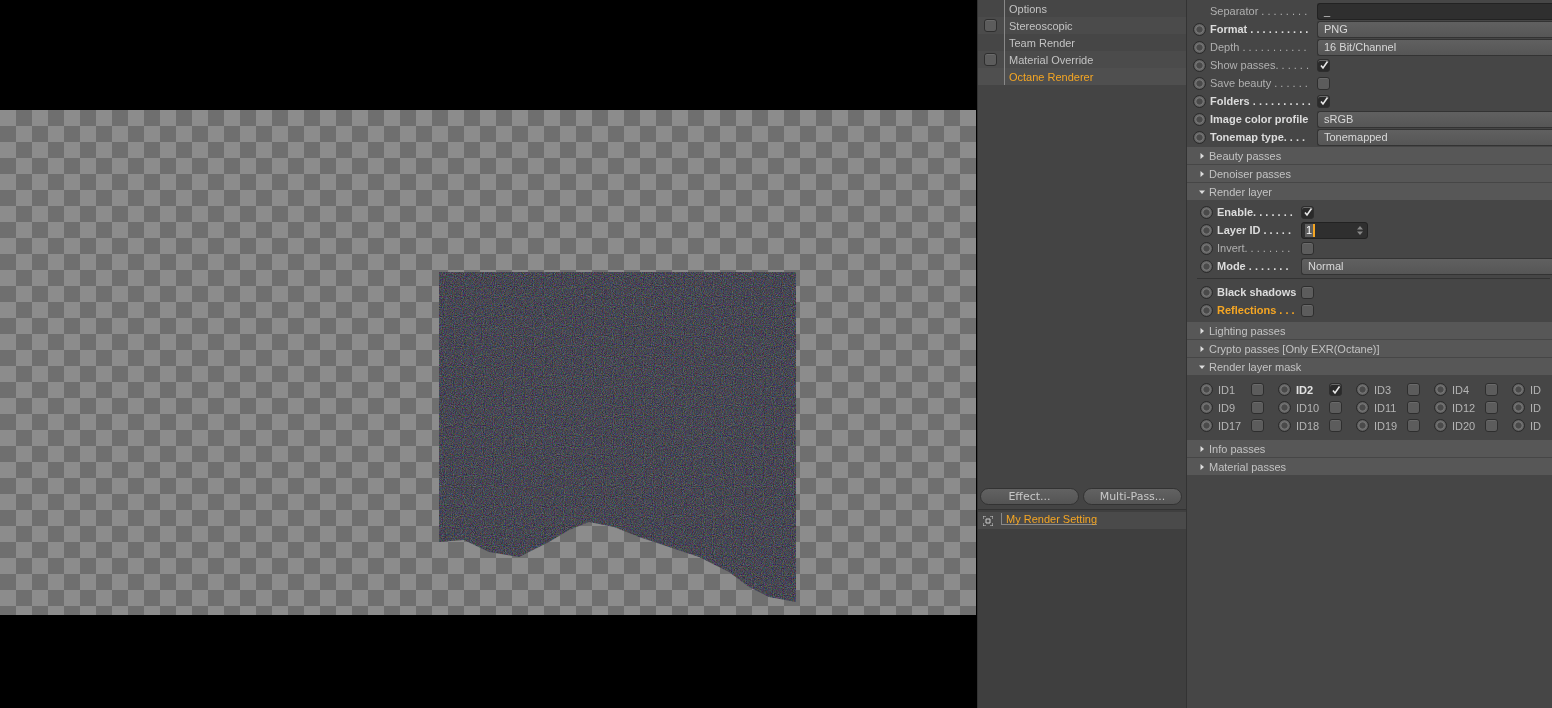 This screenshot has width=1552, height=708. I want to click on section-header: Beauty passes, so click(1369, 155).